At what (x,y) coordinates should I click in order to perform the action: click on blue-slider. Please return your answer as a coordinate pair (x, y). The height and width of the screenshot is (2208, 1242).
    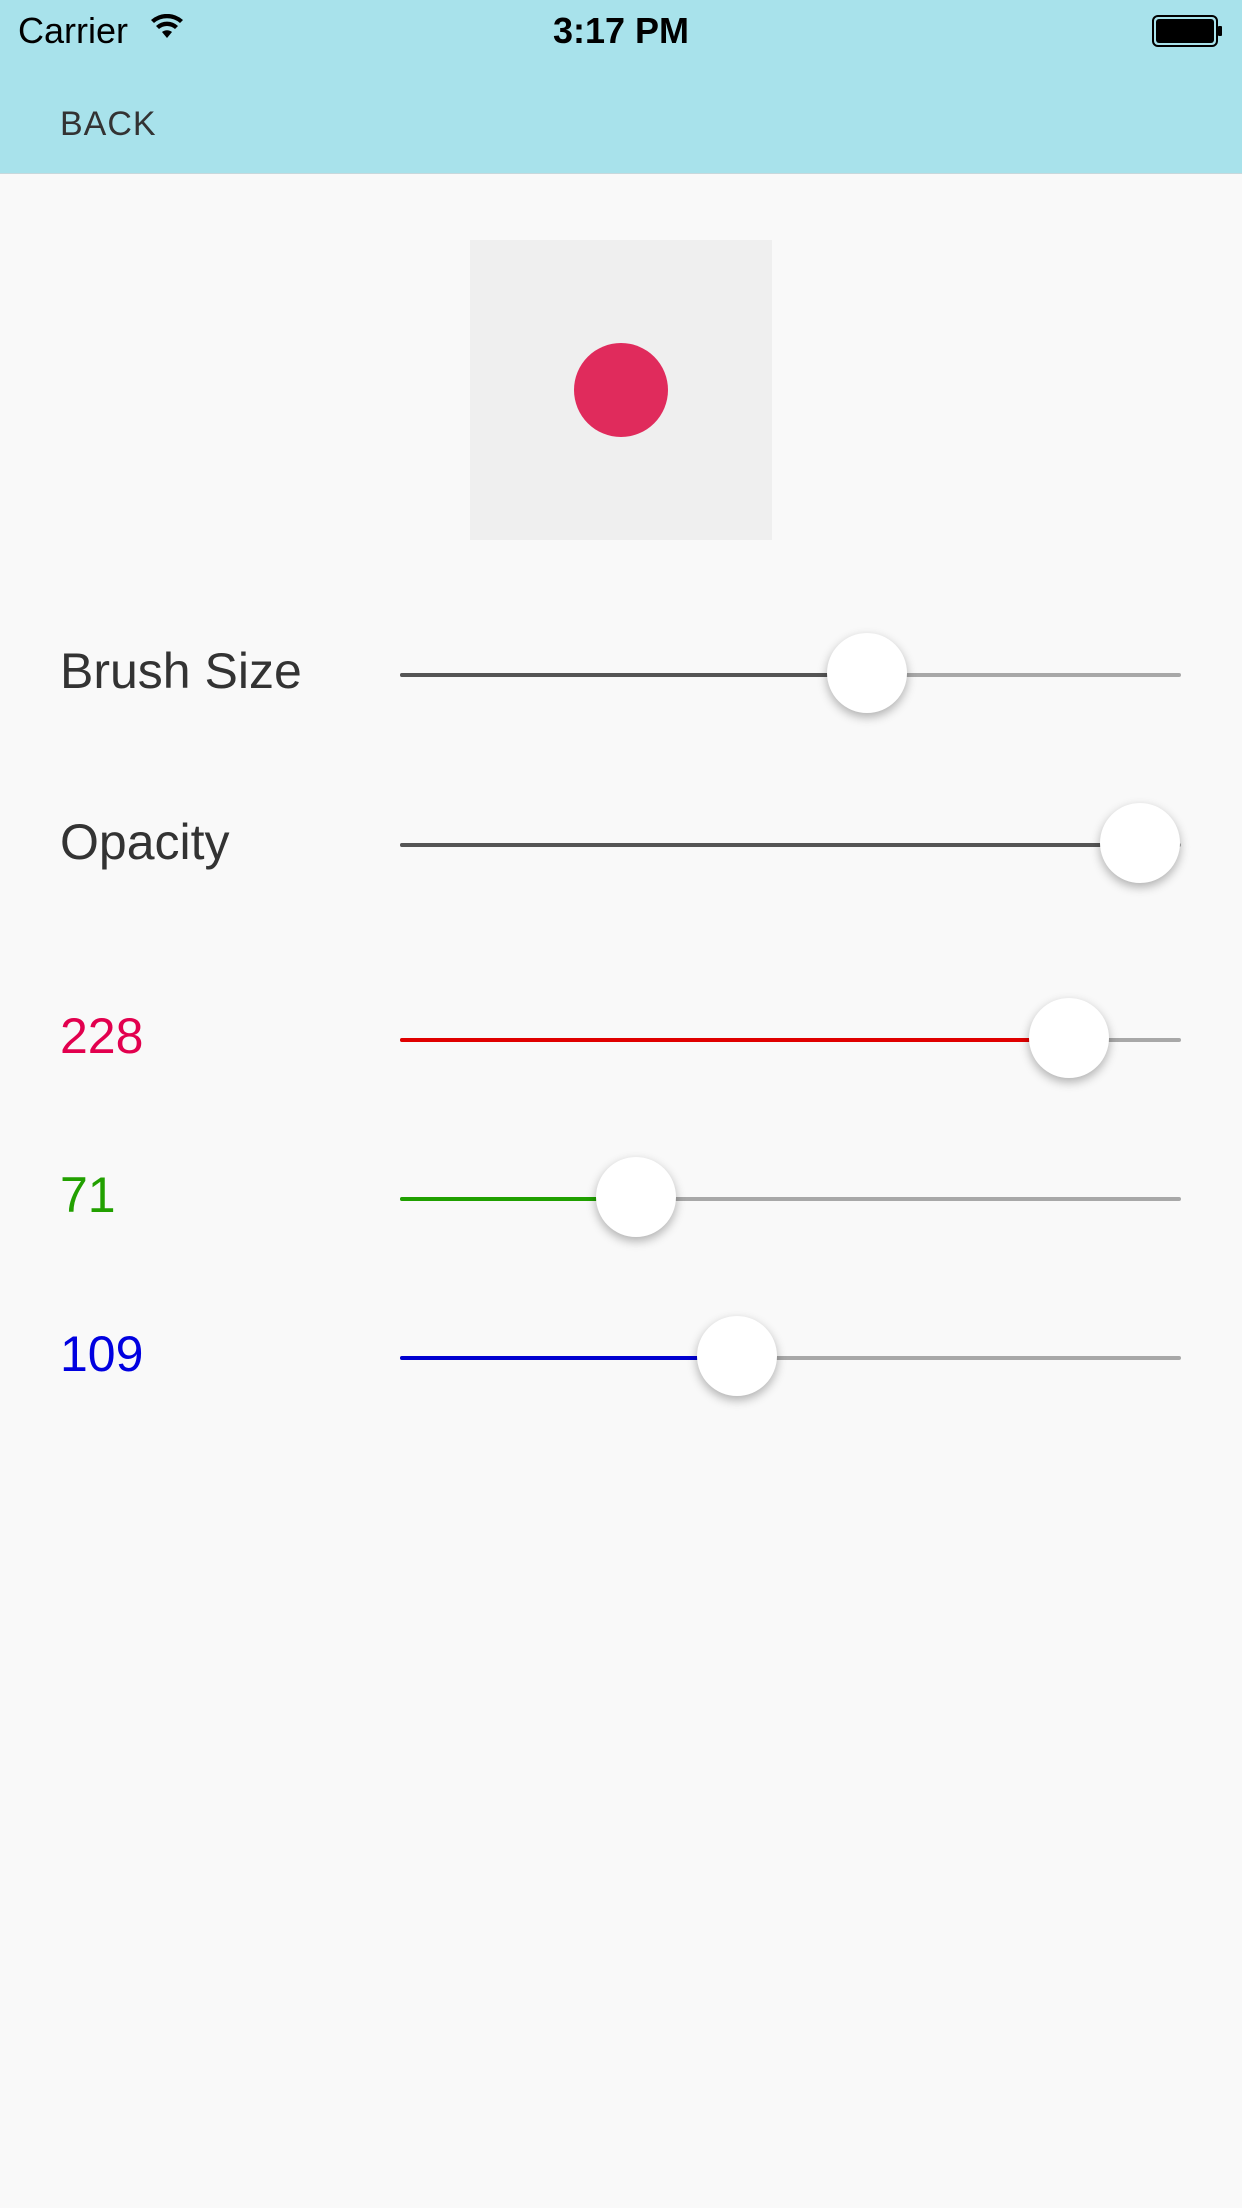
    Looking at the image, I should click on (790, 1356).